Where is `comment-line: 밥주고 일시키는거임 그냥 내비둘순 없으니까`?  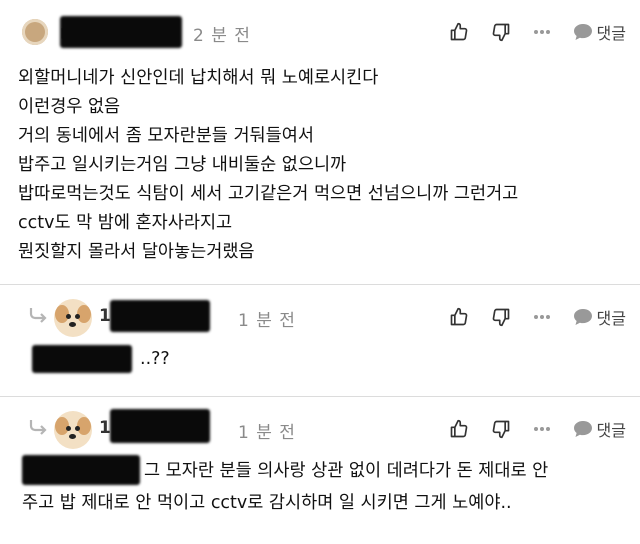 comment-line: 밥주고 일시키는거임 그냥 내비둘순 없으니까 is located at coordinates (182, 165).